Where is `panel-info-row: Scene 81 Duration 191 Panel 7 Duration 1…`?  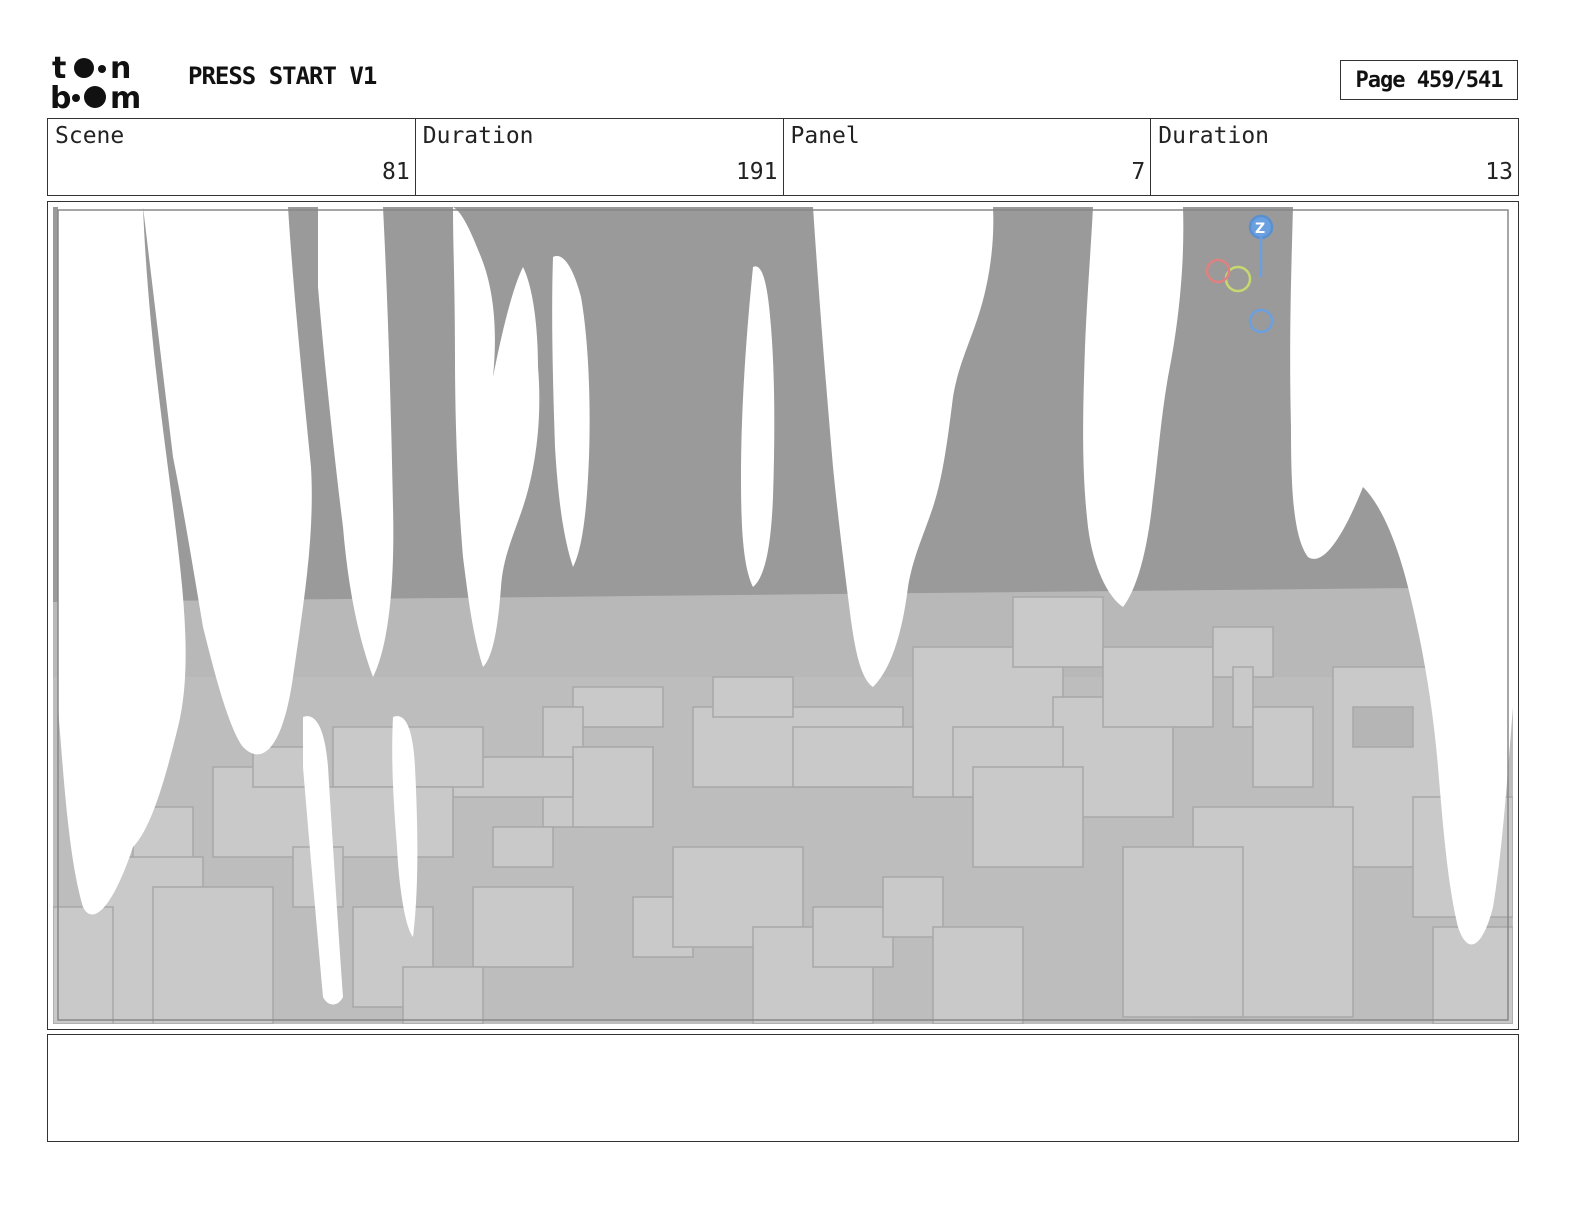 panel-info-row: Scene 81 Duration 191 Panel 7 Duration 1… is located at coordinates (783, 157).